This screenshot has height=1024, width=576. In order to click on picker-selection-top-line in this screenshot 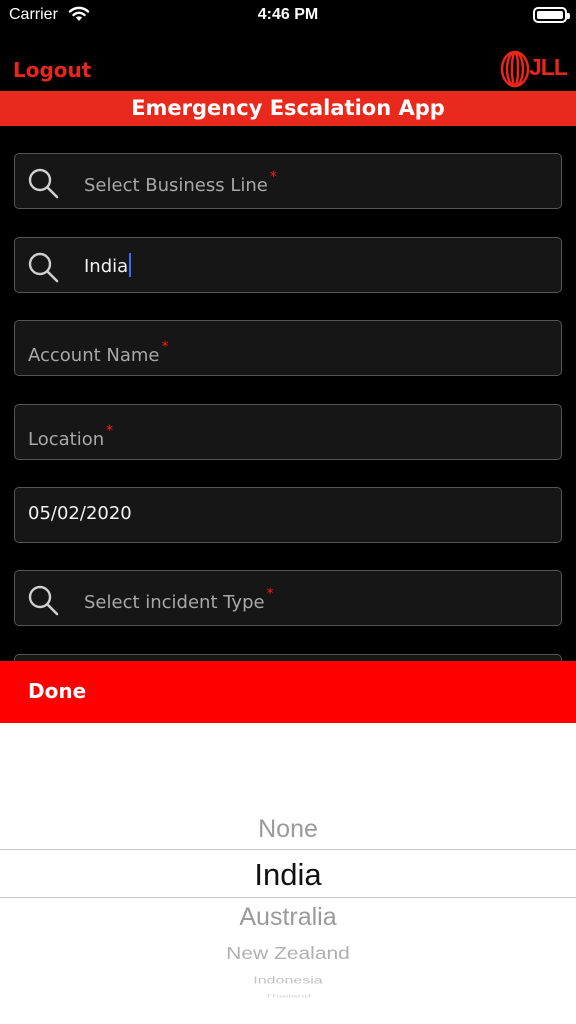, I will do `click(288, 849)`.